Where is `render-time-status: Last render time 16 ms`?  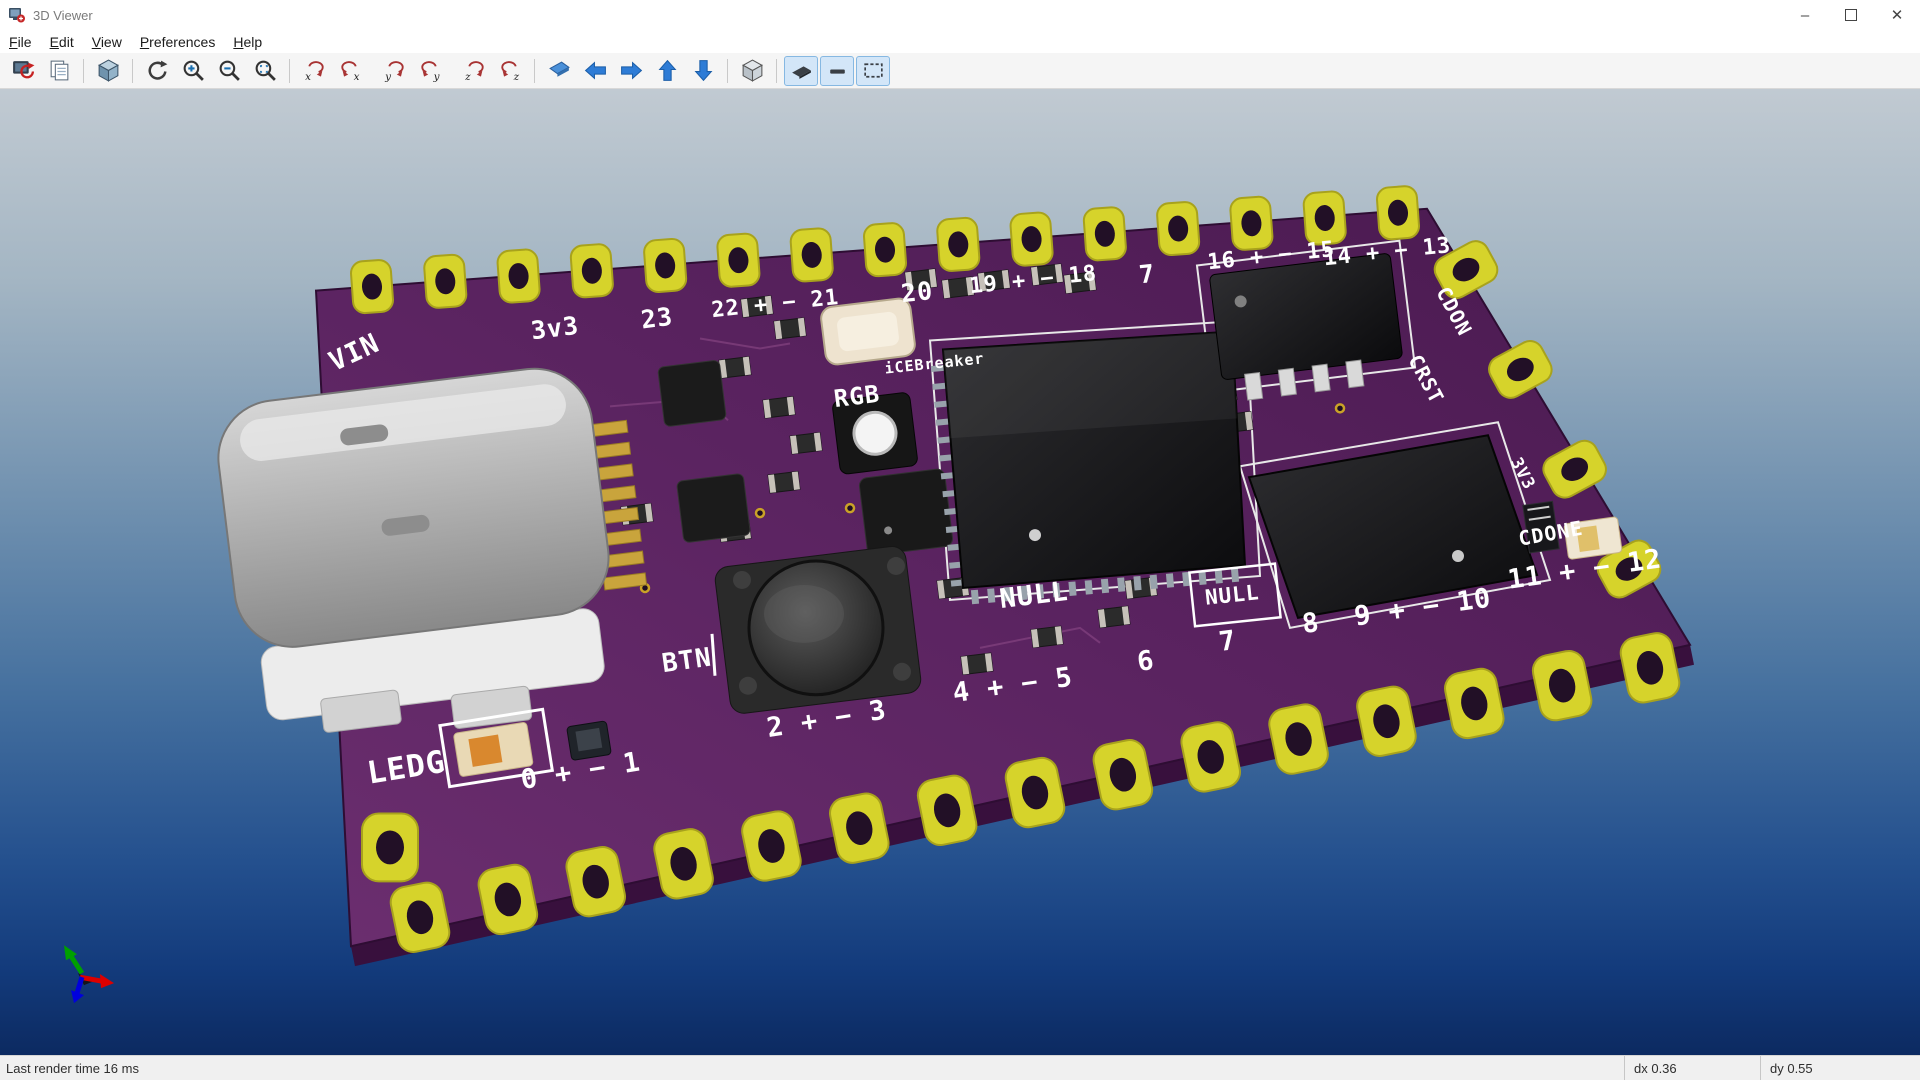
render-time-status: Last render time 16 ms is located at coordinates (72, 1068).